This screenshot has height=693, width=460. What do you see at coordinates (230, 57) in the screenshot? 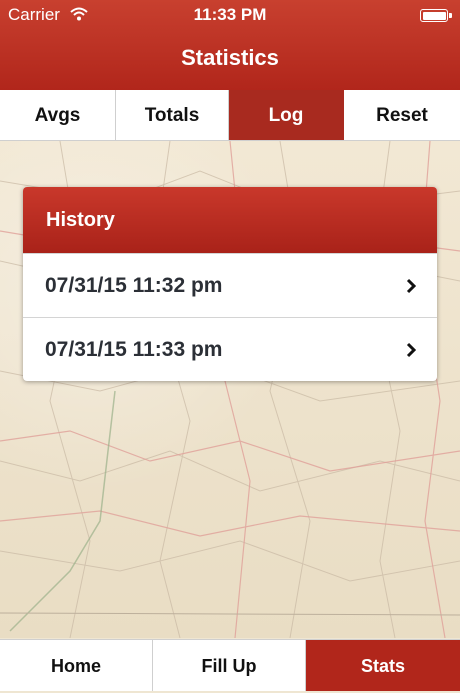
I see `page-title: Statistics` at bounding box center [230, 57].